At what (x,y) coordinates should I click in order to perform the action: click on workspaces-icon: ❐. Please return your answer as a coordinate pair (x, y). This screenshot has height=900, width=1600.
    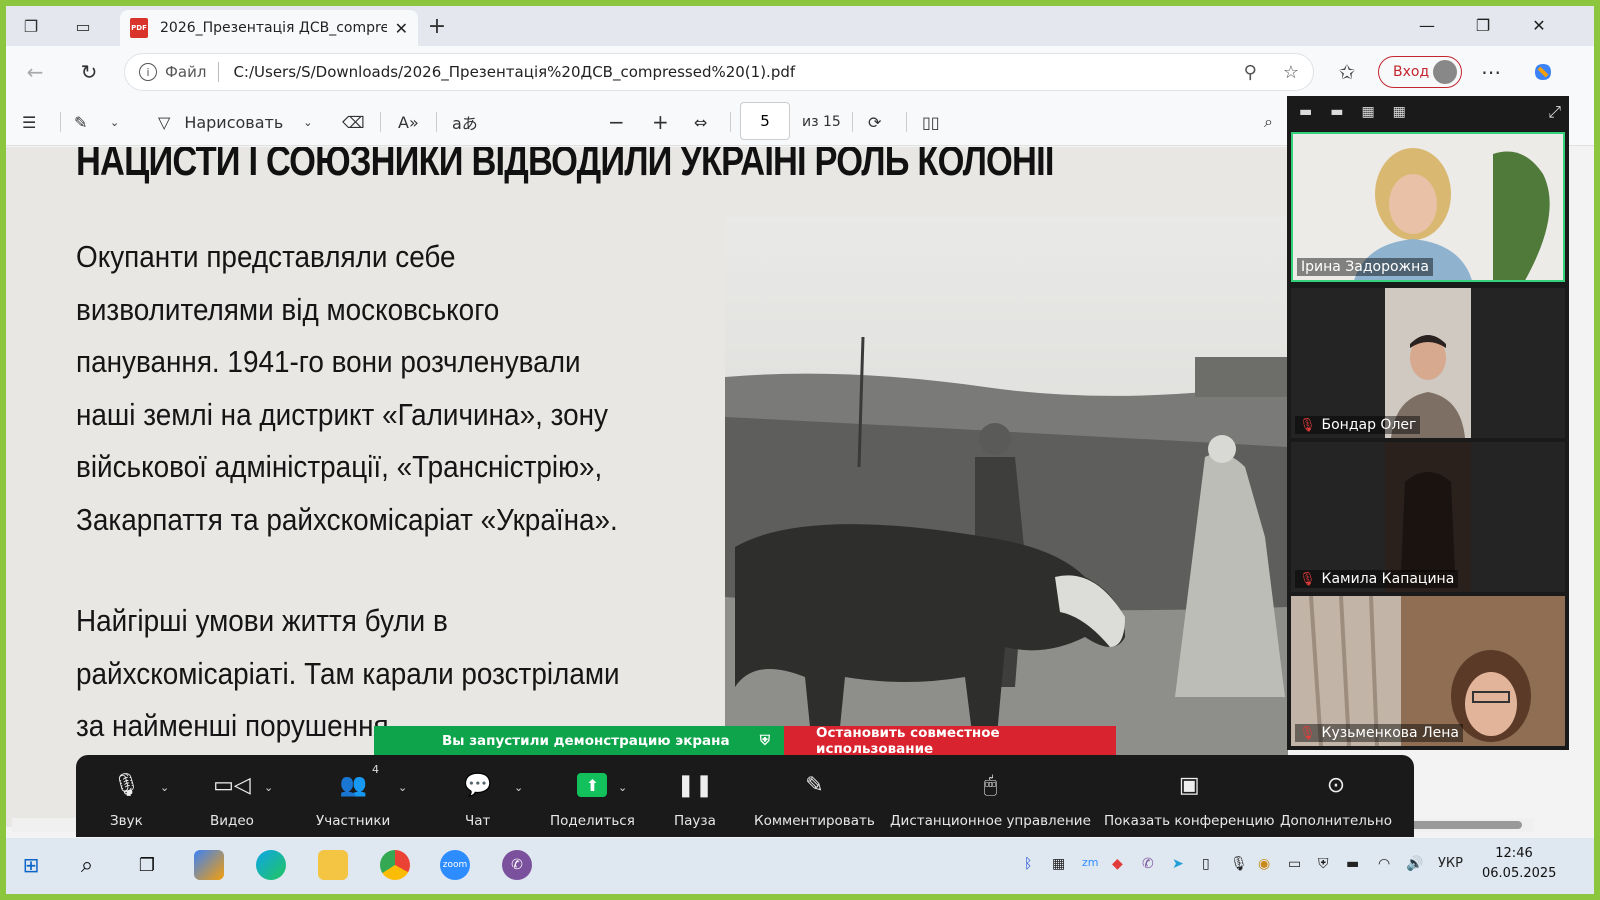
    Looking at the image, I should click on (31, 26).